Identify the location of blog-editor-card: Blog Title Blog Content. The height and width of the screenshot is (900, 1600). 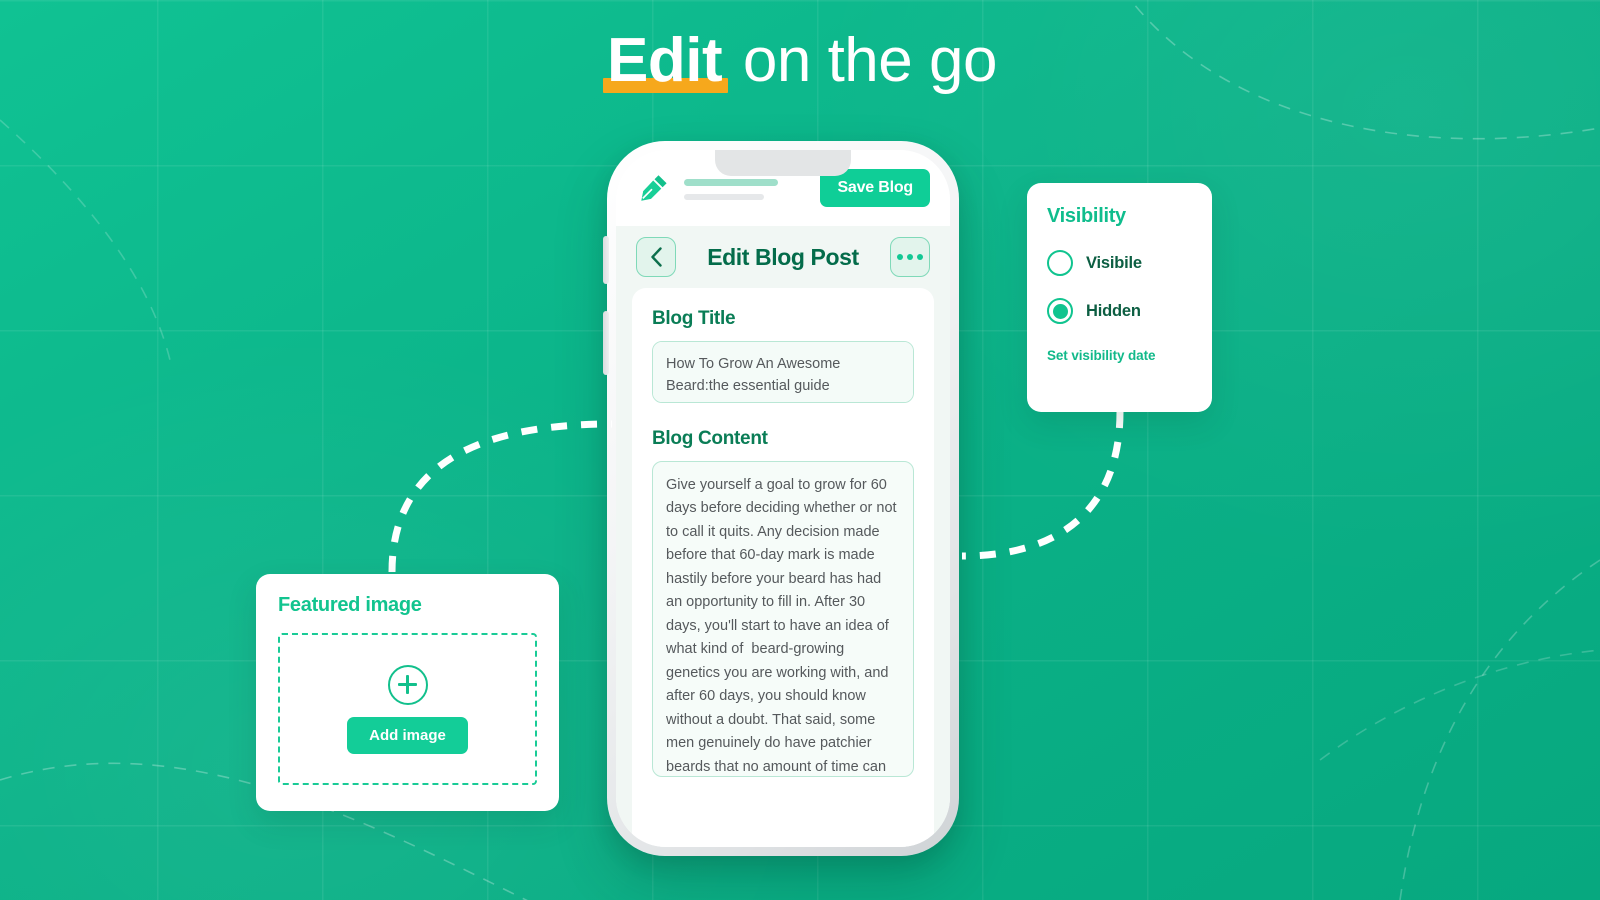
(783, 567).